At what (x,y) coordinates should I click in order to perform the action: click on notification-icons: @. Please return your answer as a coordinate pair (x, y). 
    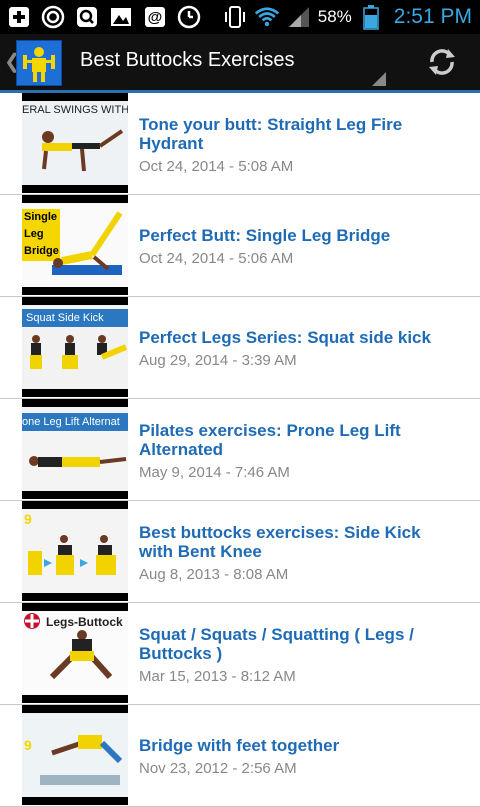
    Looking at the image, I should click on (104, 17).